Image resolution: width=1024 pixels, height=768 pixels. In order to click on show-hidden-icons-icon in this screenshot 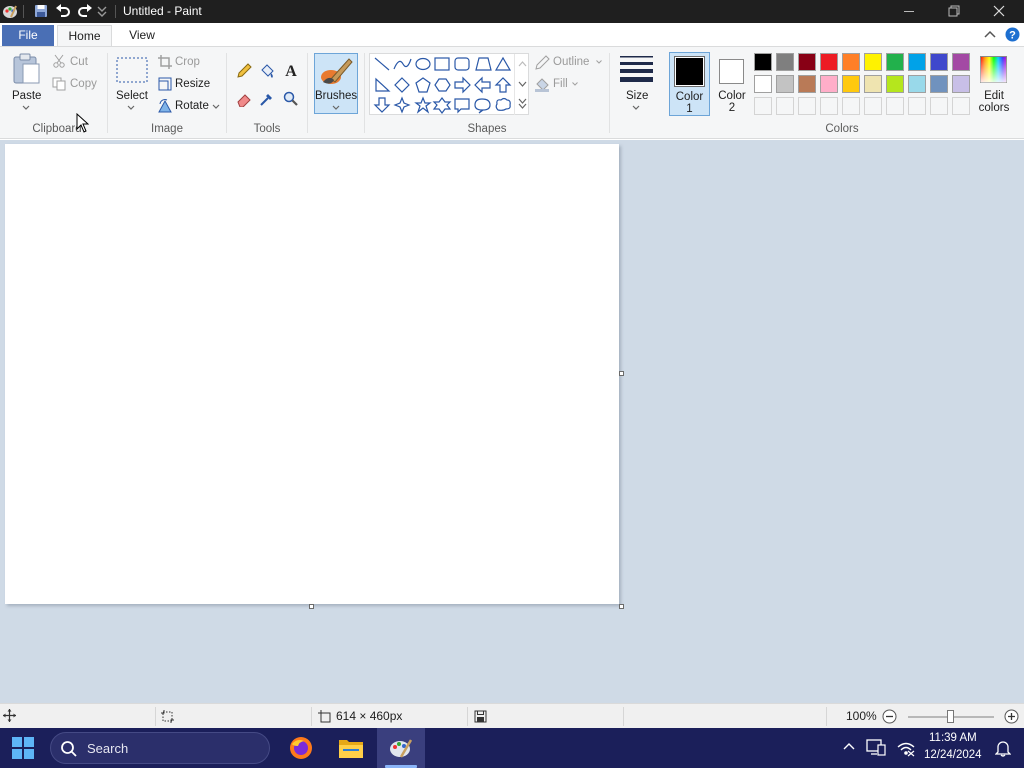, I will do `click(849, 746)`.